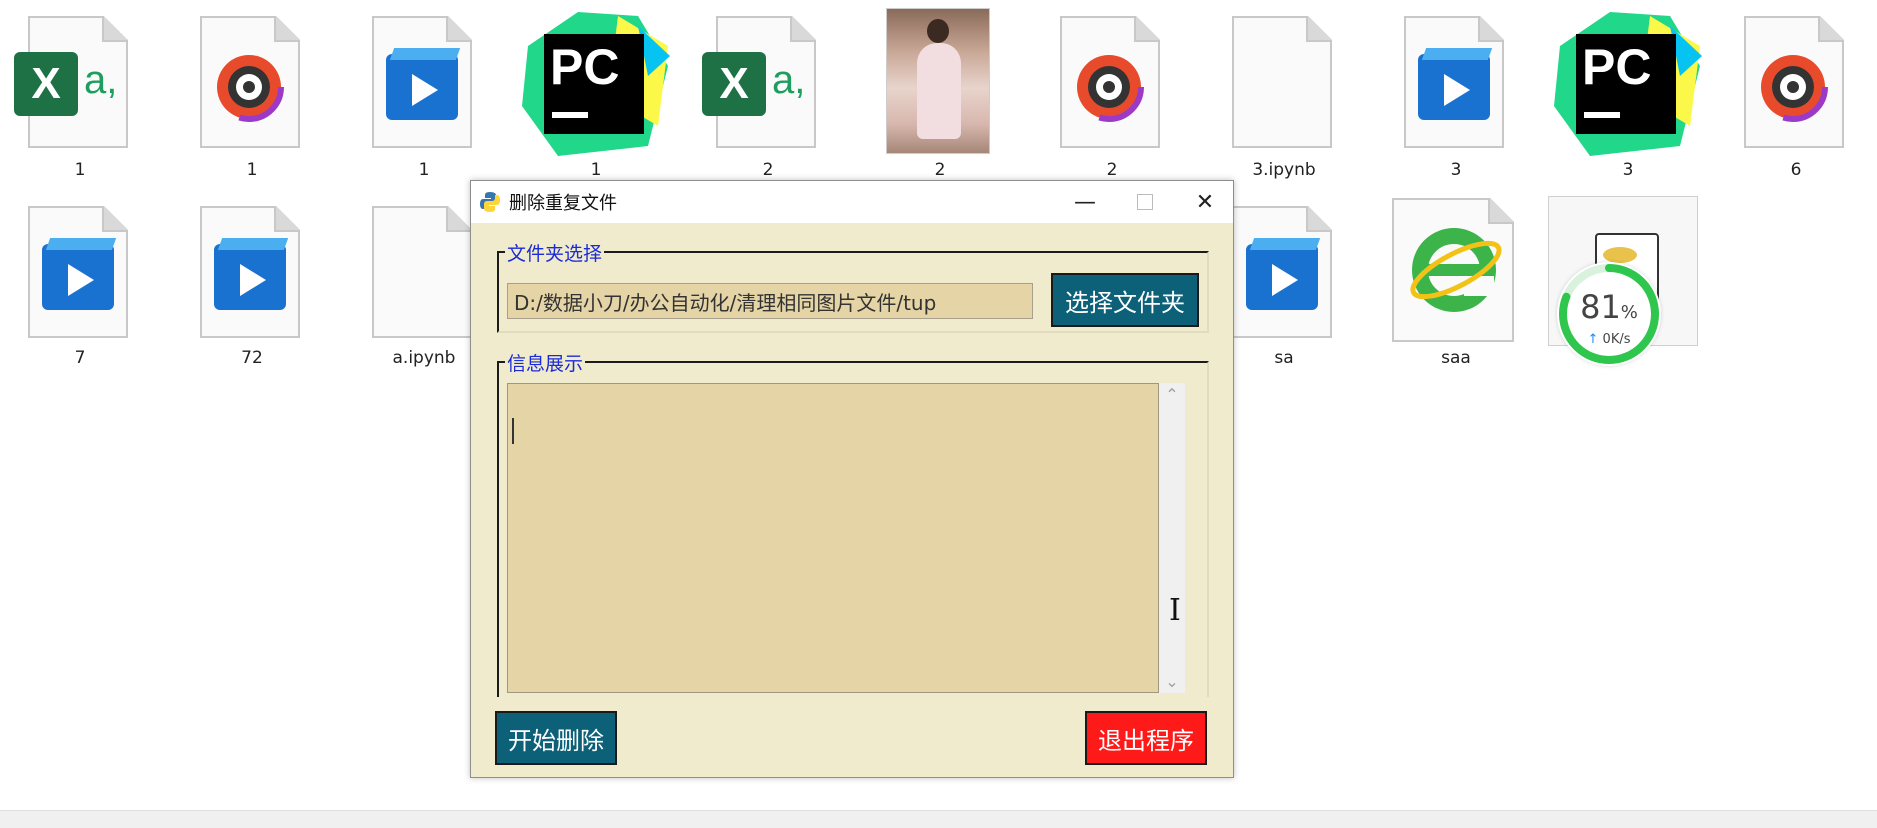 This screenshot has height=828, width=1877. I want to click on maximize-icon, so click(1145, 202).